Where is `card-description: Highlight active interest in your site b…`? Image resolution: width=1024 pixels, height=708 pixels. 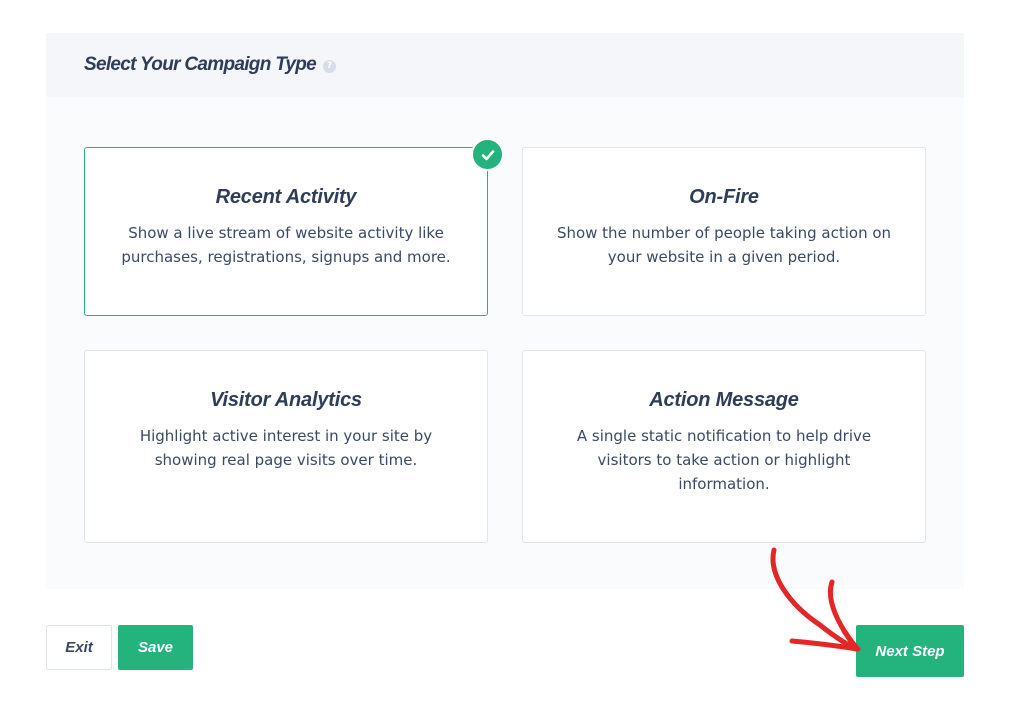
card-description: Highlight active interest in your site b… is located at coordinates (286, 448).